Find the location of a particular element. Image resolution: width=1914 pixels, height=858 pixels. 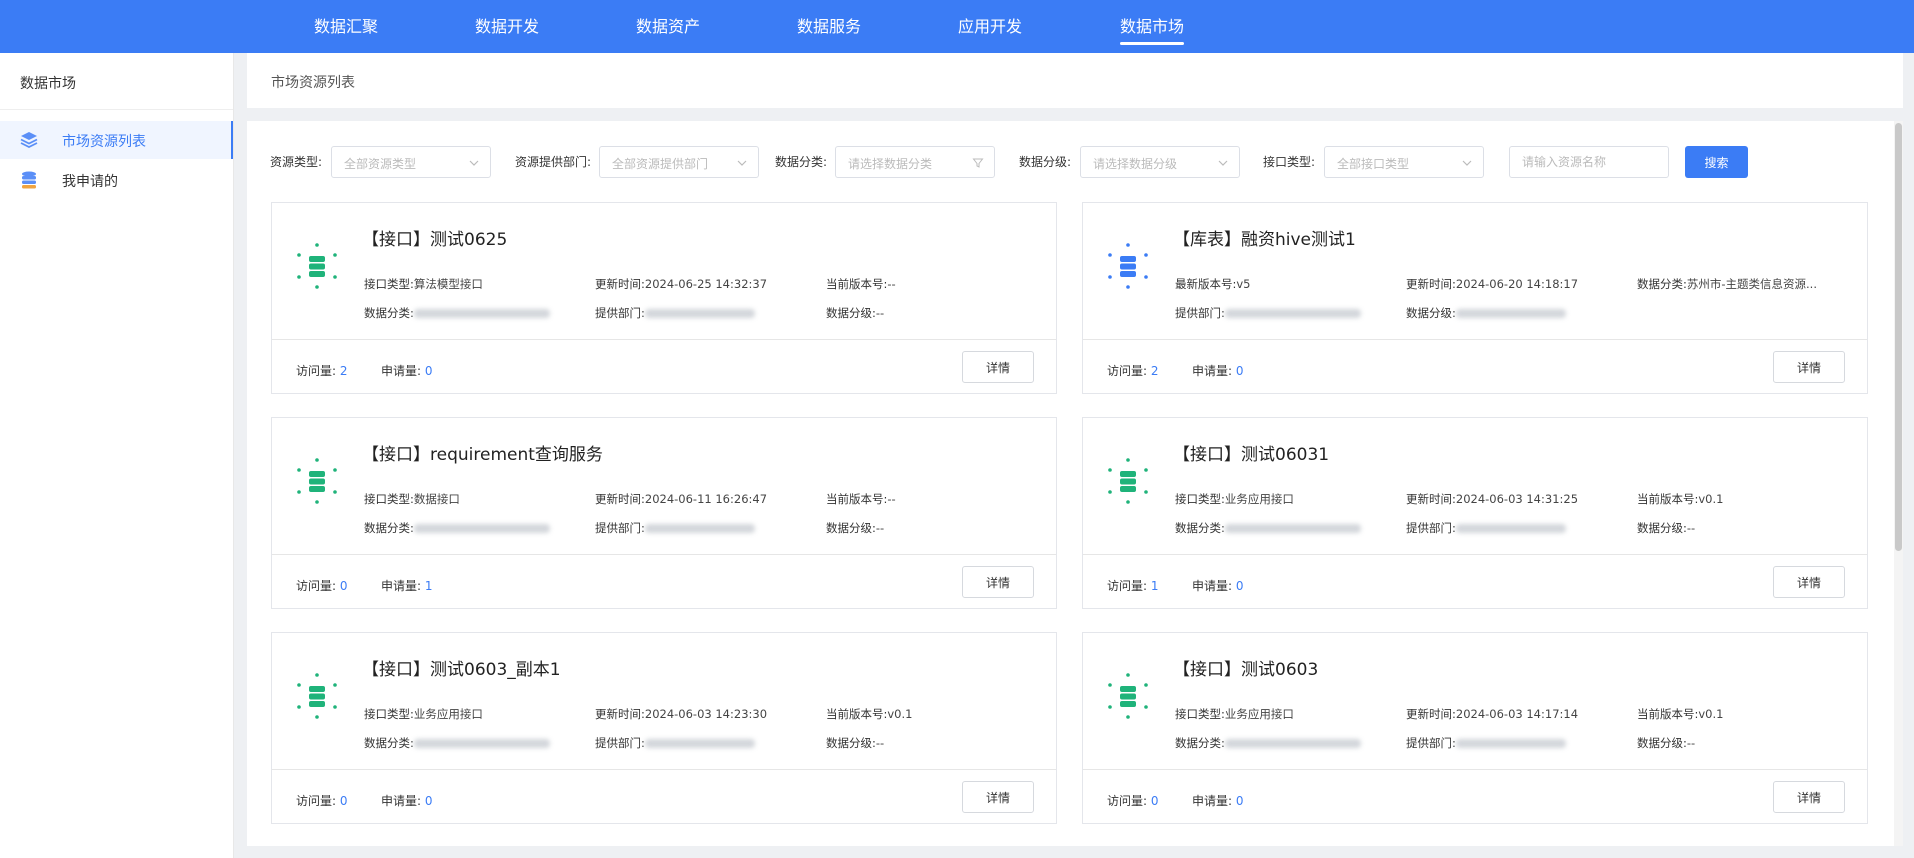

card-title: 【接口】requirement查询服务 is located at coordinates (482, 452).